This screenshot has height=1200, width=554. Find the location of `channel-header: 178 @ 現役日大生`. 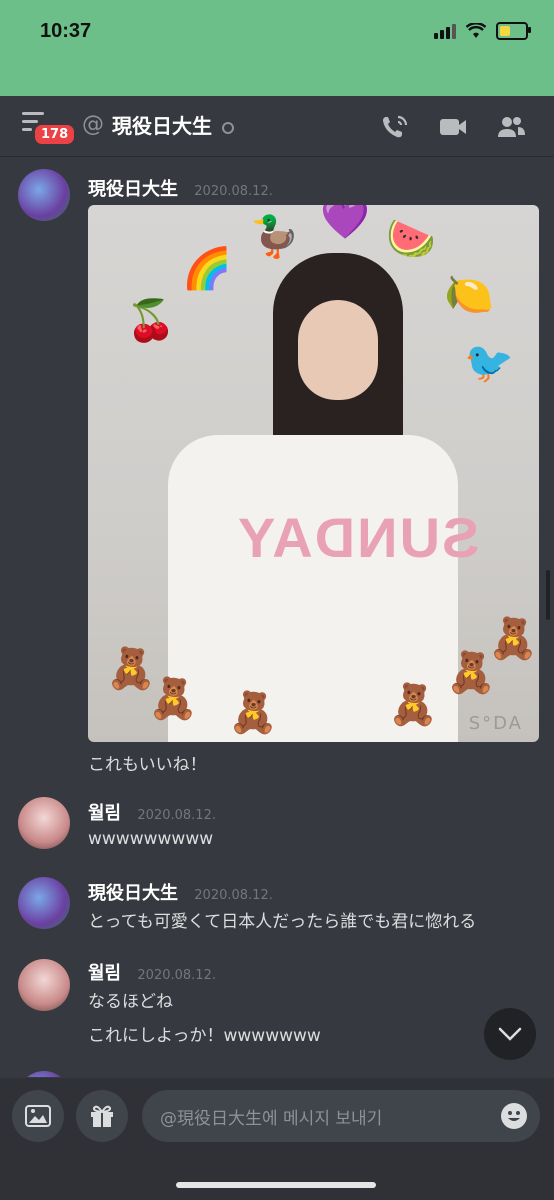

channel-header: 178 @ 現役日大生 is located at coordinates (277, 126).